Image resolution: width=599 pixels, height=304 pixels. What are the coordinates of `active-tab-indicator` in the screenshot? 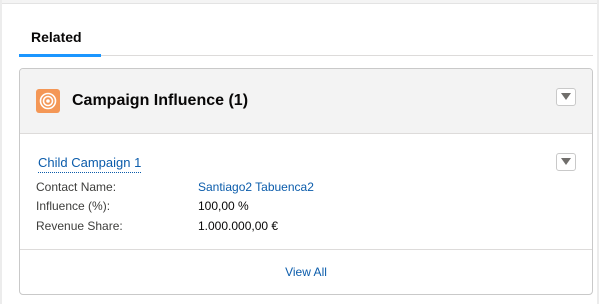 It's located at (60, 55).